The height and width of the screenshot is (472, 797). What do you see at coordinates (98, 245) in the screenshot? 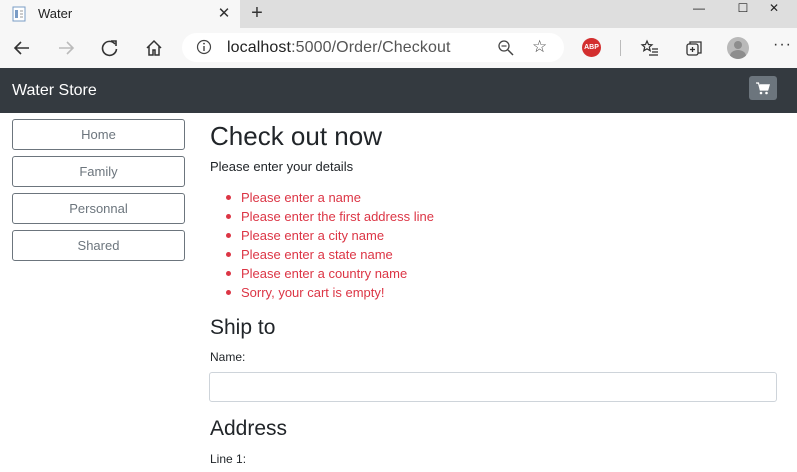
I see `sidebar-item-shared: Shared` at bounding box center [98, 245].